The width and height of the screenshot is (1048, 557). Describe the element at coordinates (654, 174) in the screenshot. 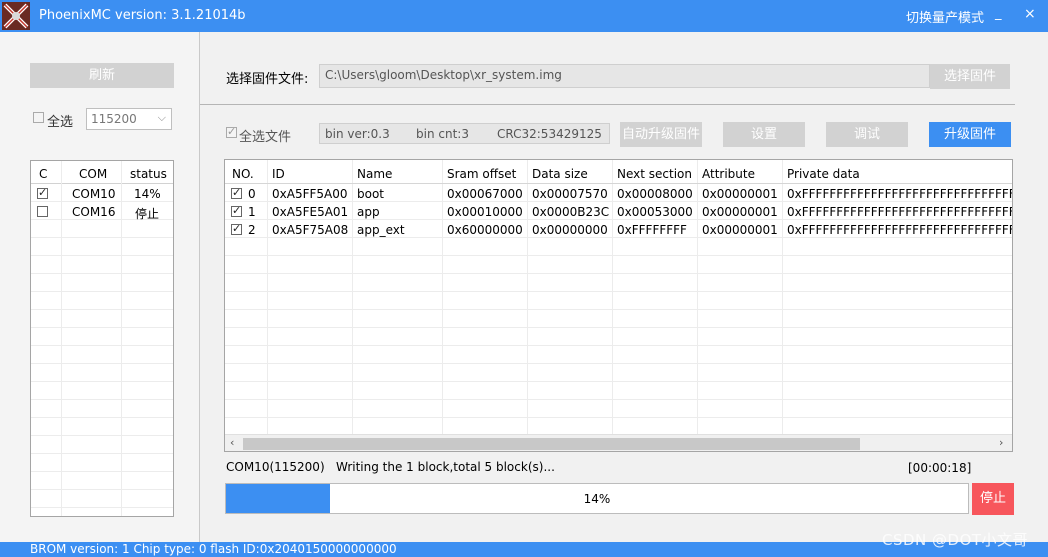

I see `column-header-next-section: Next section` at that location.